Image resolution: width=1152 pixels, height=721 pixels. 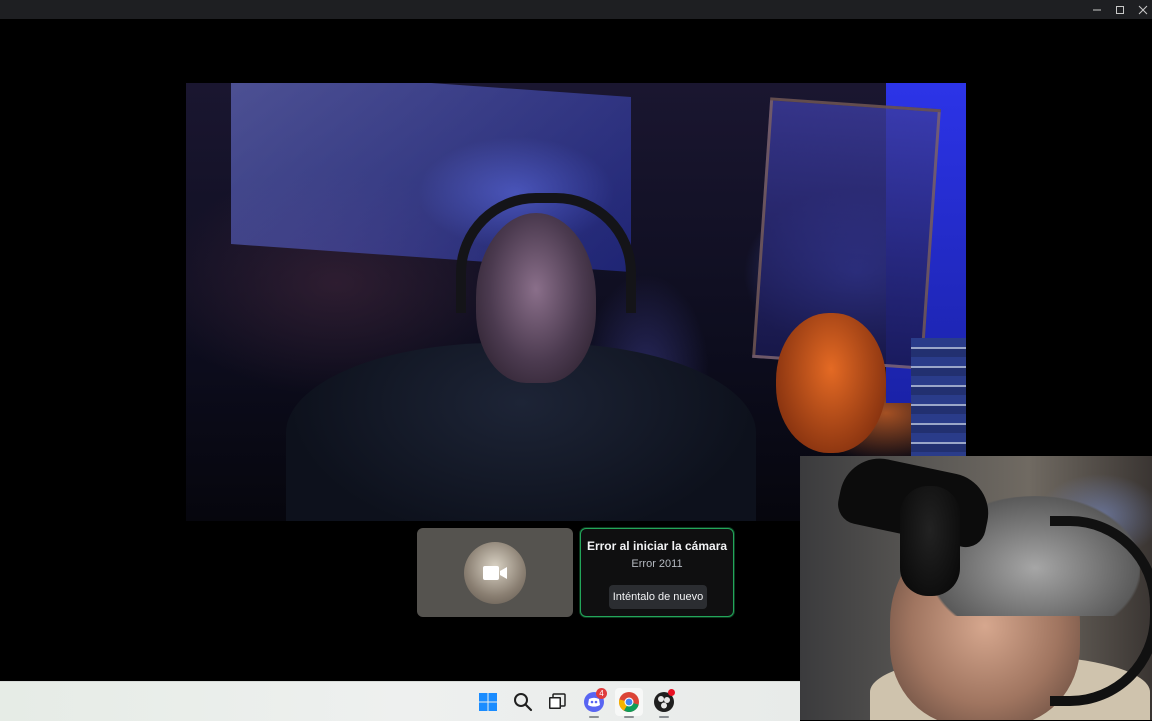 I want to click on notification-dot, so click(x=671, y=692).